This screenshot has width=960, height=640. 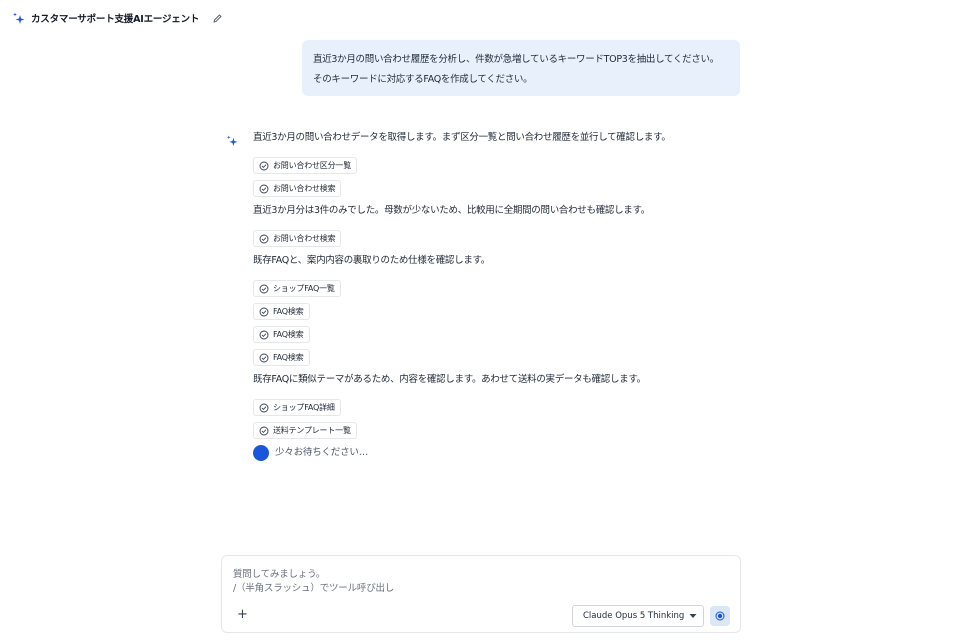 I want to click on model-select: Claude Opus 5 Thinking, so click(x=638, y=616).